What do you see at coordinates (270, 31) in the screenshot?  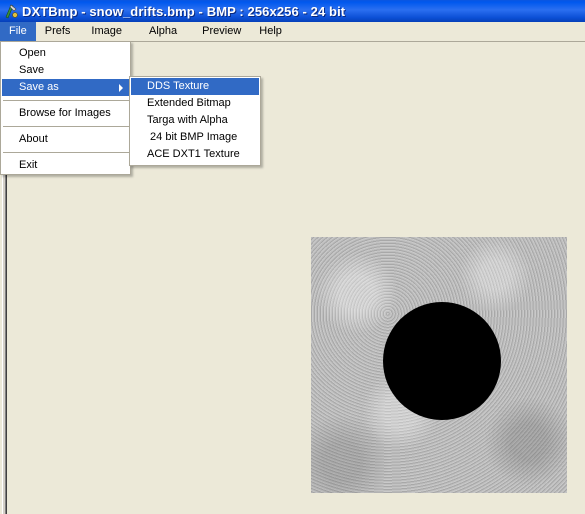 I see `menu-help: Help` at bounding box center [270, 31].